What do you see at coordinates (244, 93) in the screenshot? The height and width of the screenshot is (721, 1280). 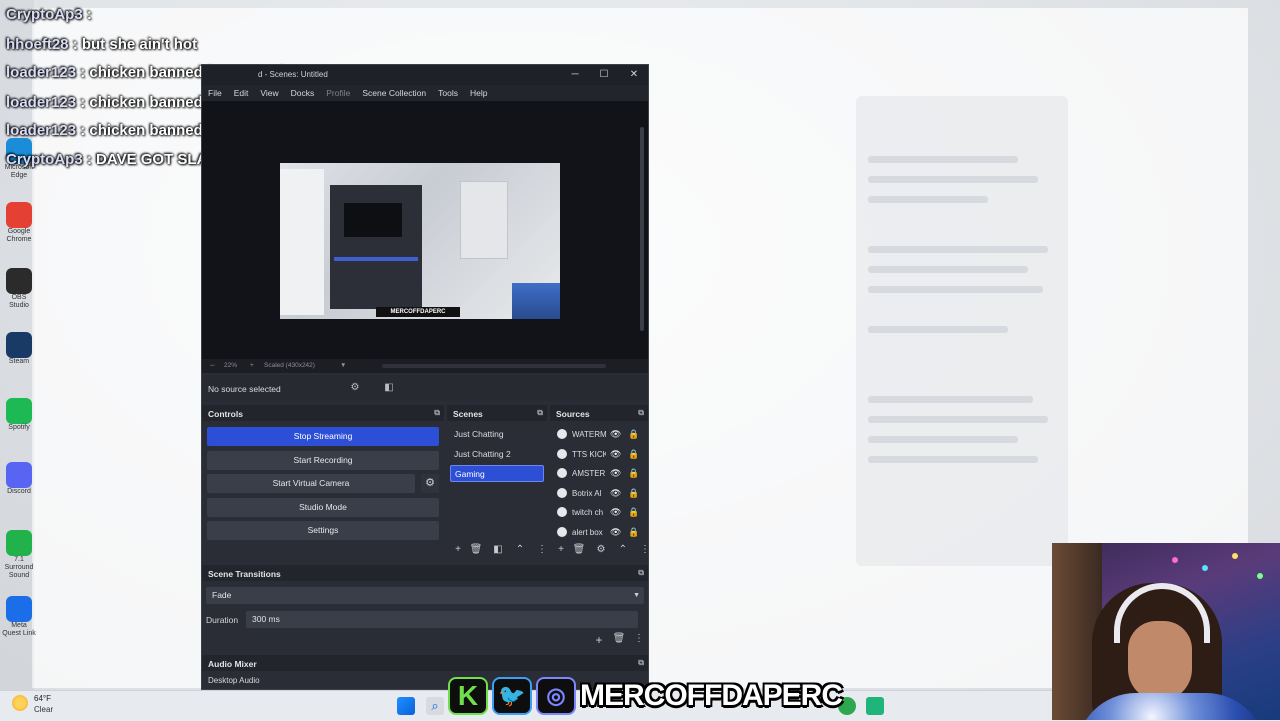 I see `menu-item-edit: Edit` at bounding box center [244, 93].